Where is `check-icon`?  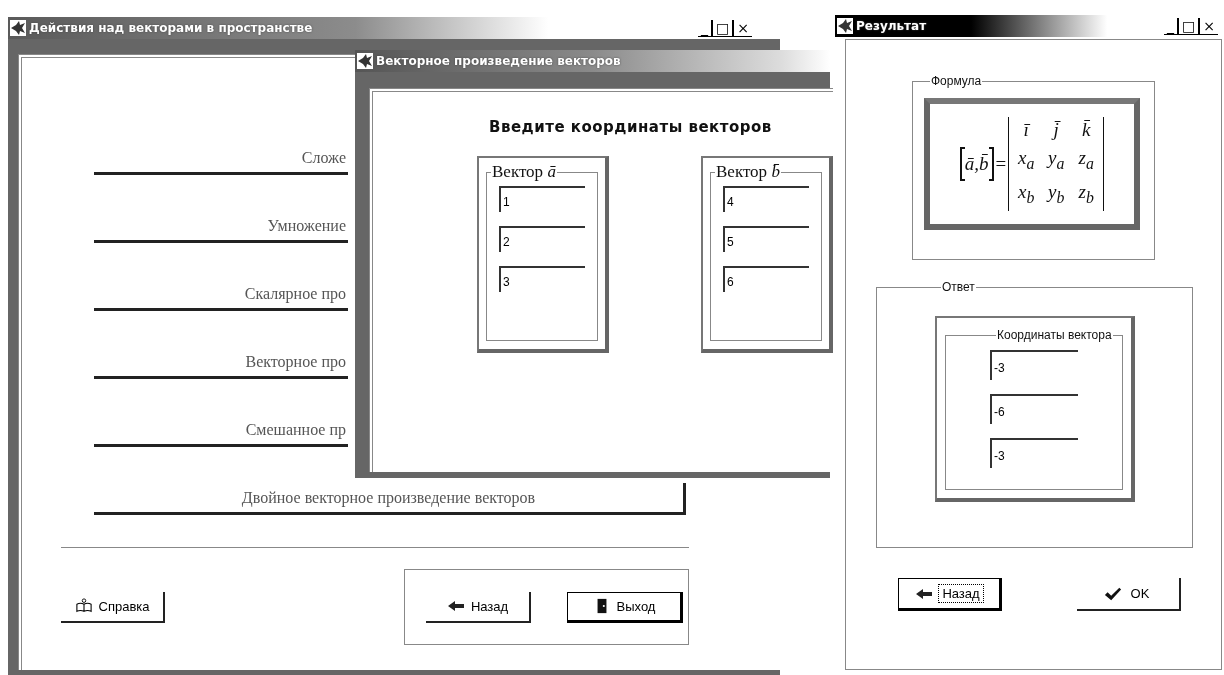 check-icon is located at coordinates (1112, 593).